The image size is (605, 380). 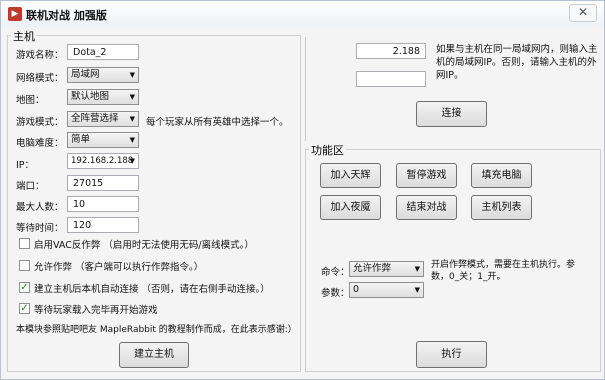 What do you see at coordinates (40, 143) in the screenshot?
I see `ai-difficulty-label: 电脑难度：` at bounding box center [40, 143].